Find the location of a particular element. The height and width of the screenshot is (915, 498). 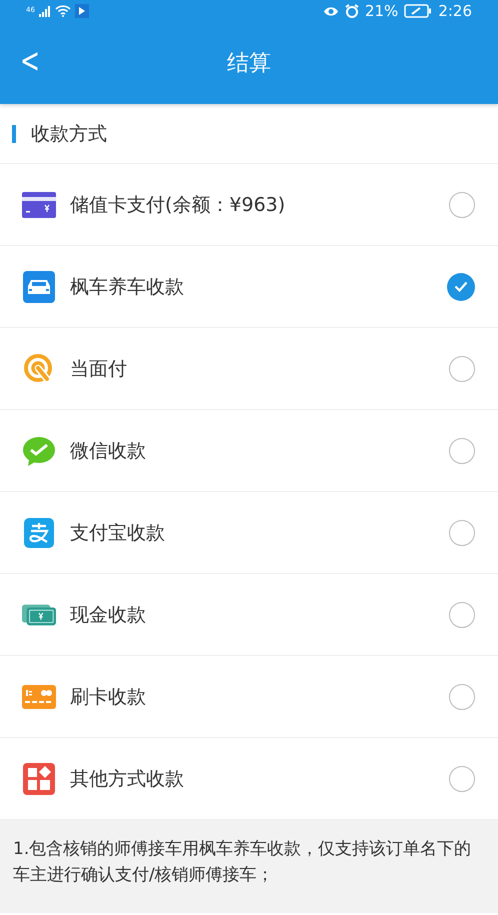

payment-option: 刷卡收款 is located at coordinates (259, 697).